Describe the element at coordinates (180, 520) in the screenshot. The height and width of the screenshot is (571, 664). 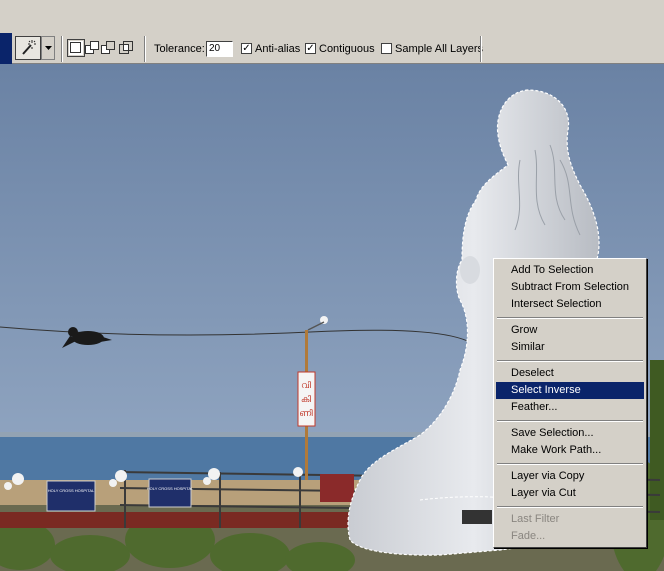
I see `red-wall` at that location.